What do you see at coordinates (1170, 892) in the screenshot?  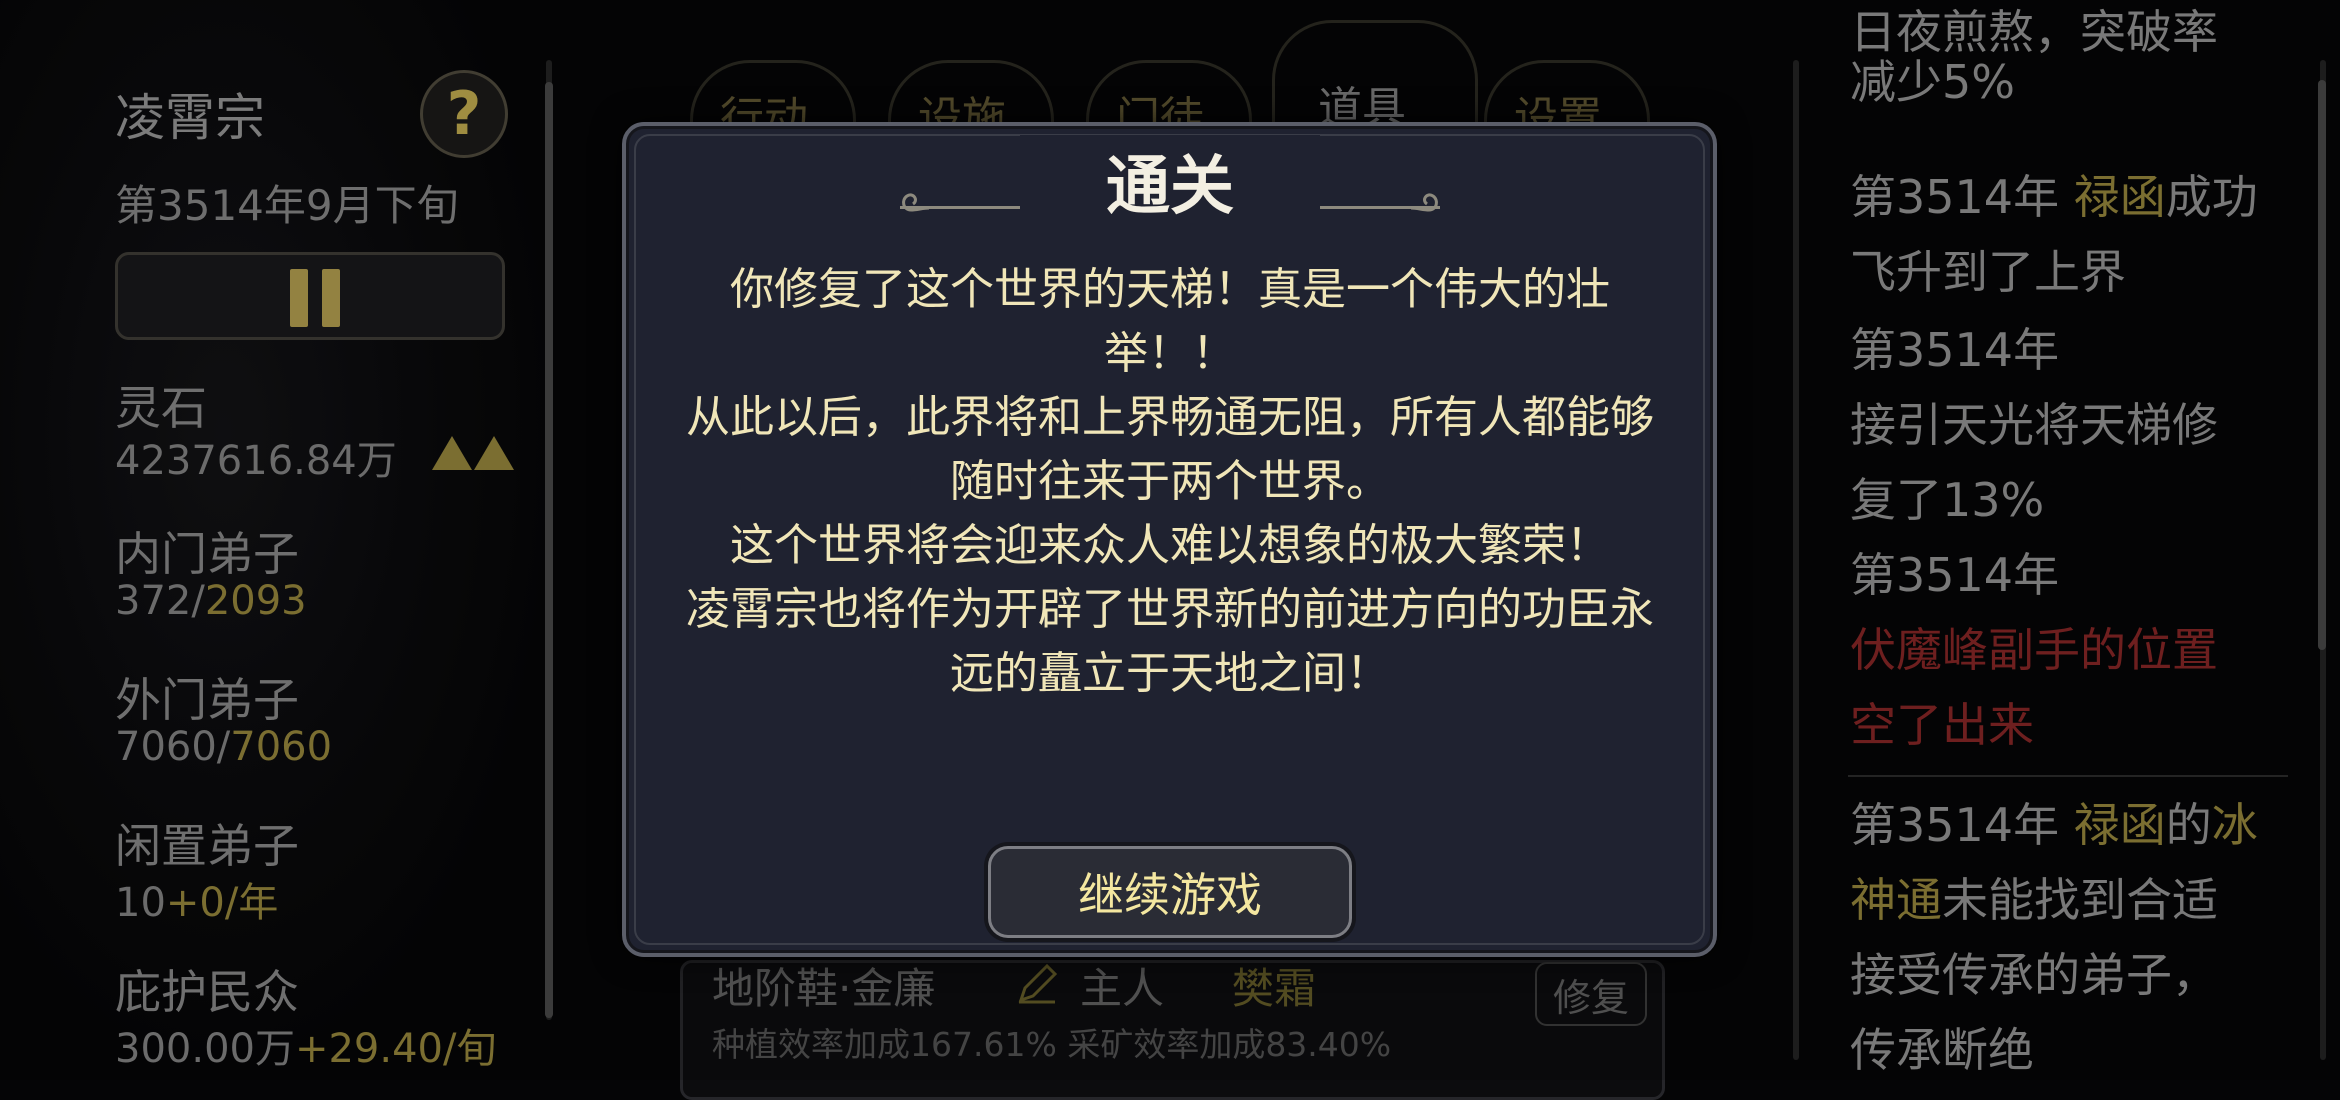 I see `continue-game-button: 继续游戏` at bounding box center [1170, 892].